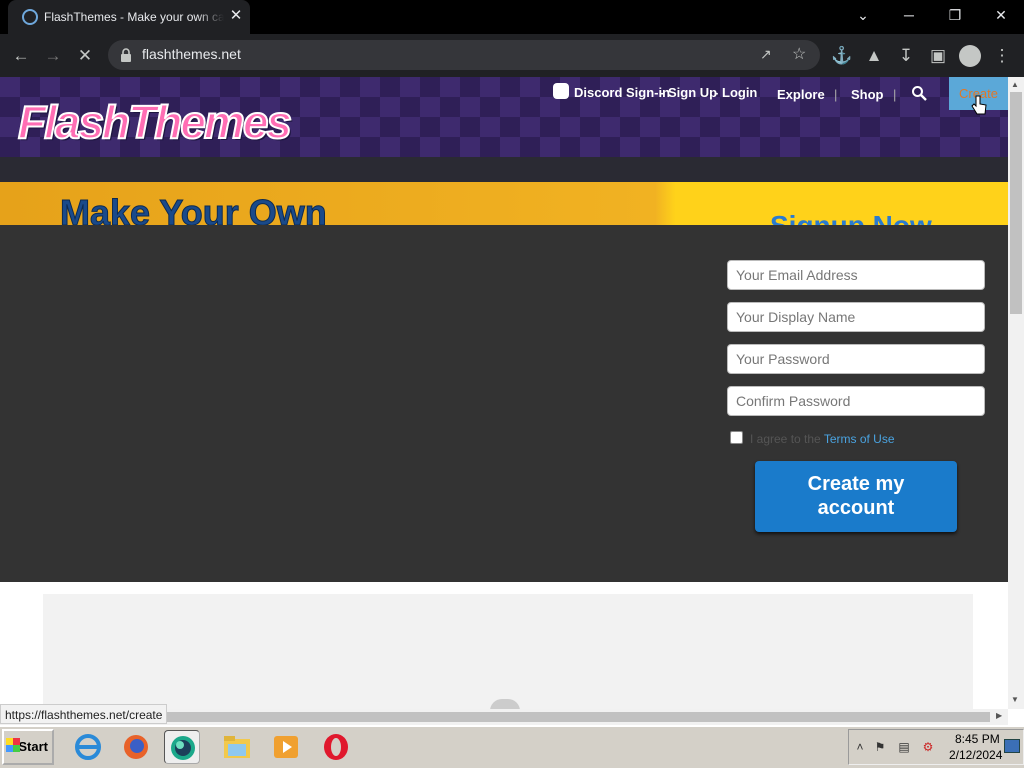  What do you see at coordinates (575, 717) in the screenshot?
I see `horizontal-scrollbar-thumb` at bounding box center [575, 717].